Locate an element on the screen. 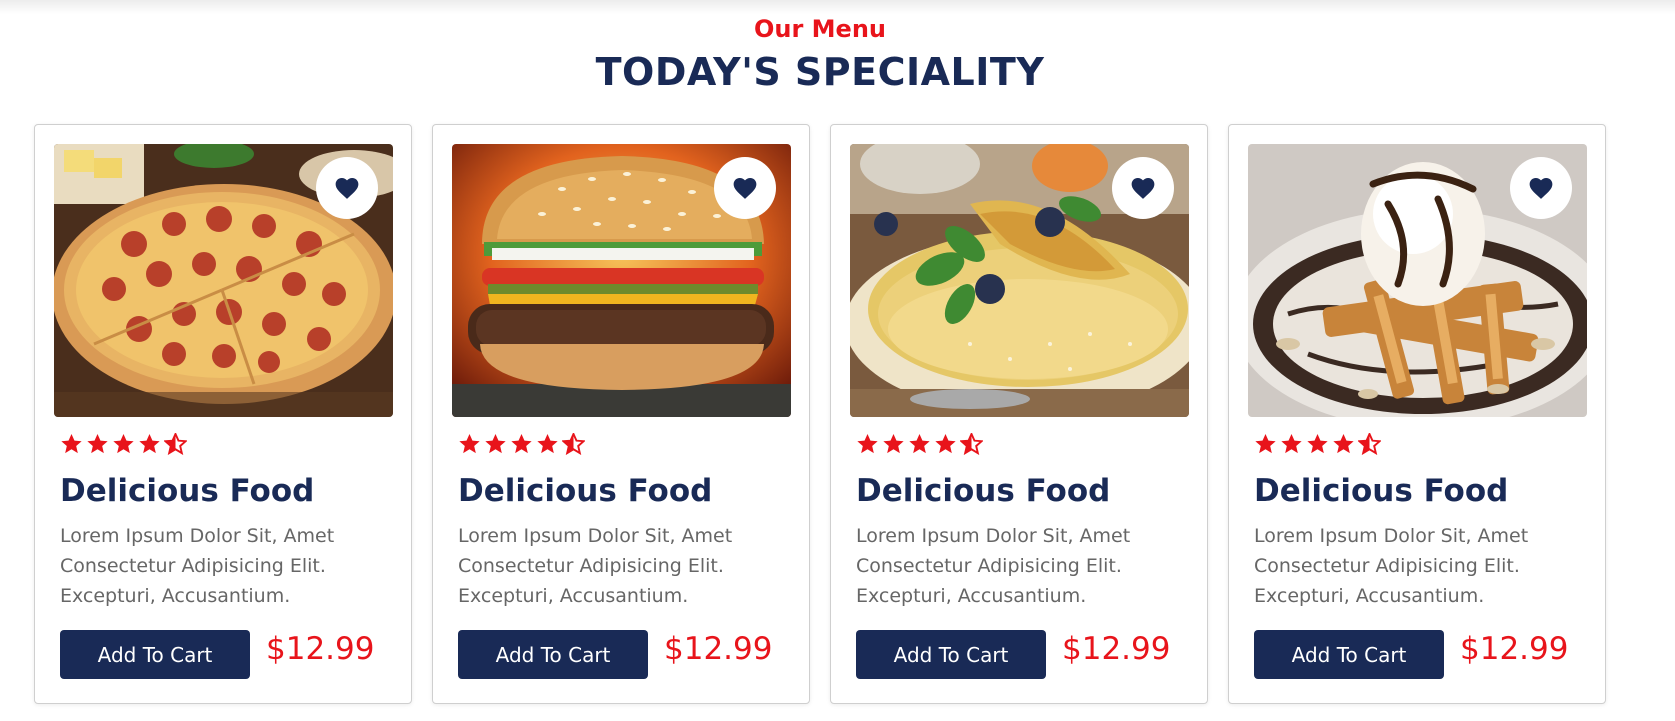 The height and width of the screenshot is (721, 1675). food-image-burger is located at coordinates (621, 280).